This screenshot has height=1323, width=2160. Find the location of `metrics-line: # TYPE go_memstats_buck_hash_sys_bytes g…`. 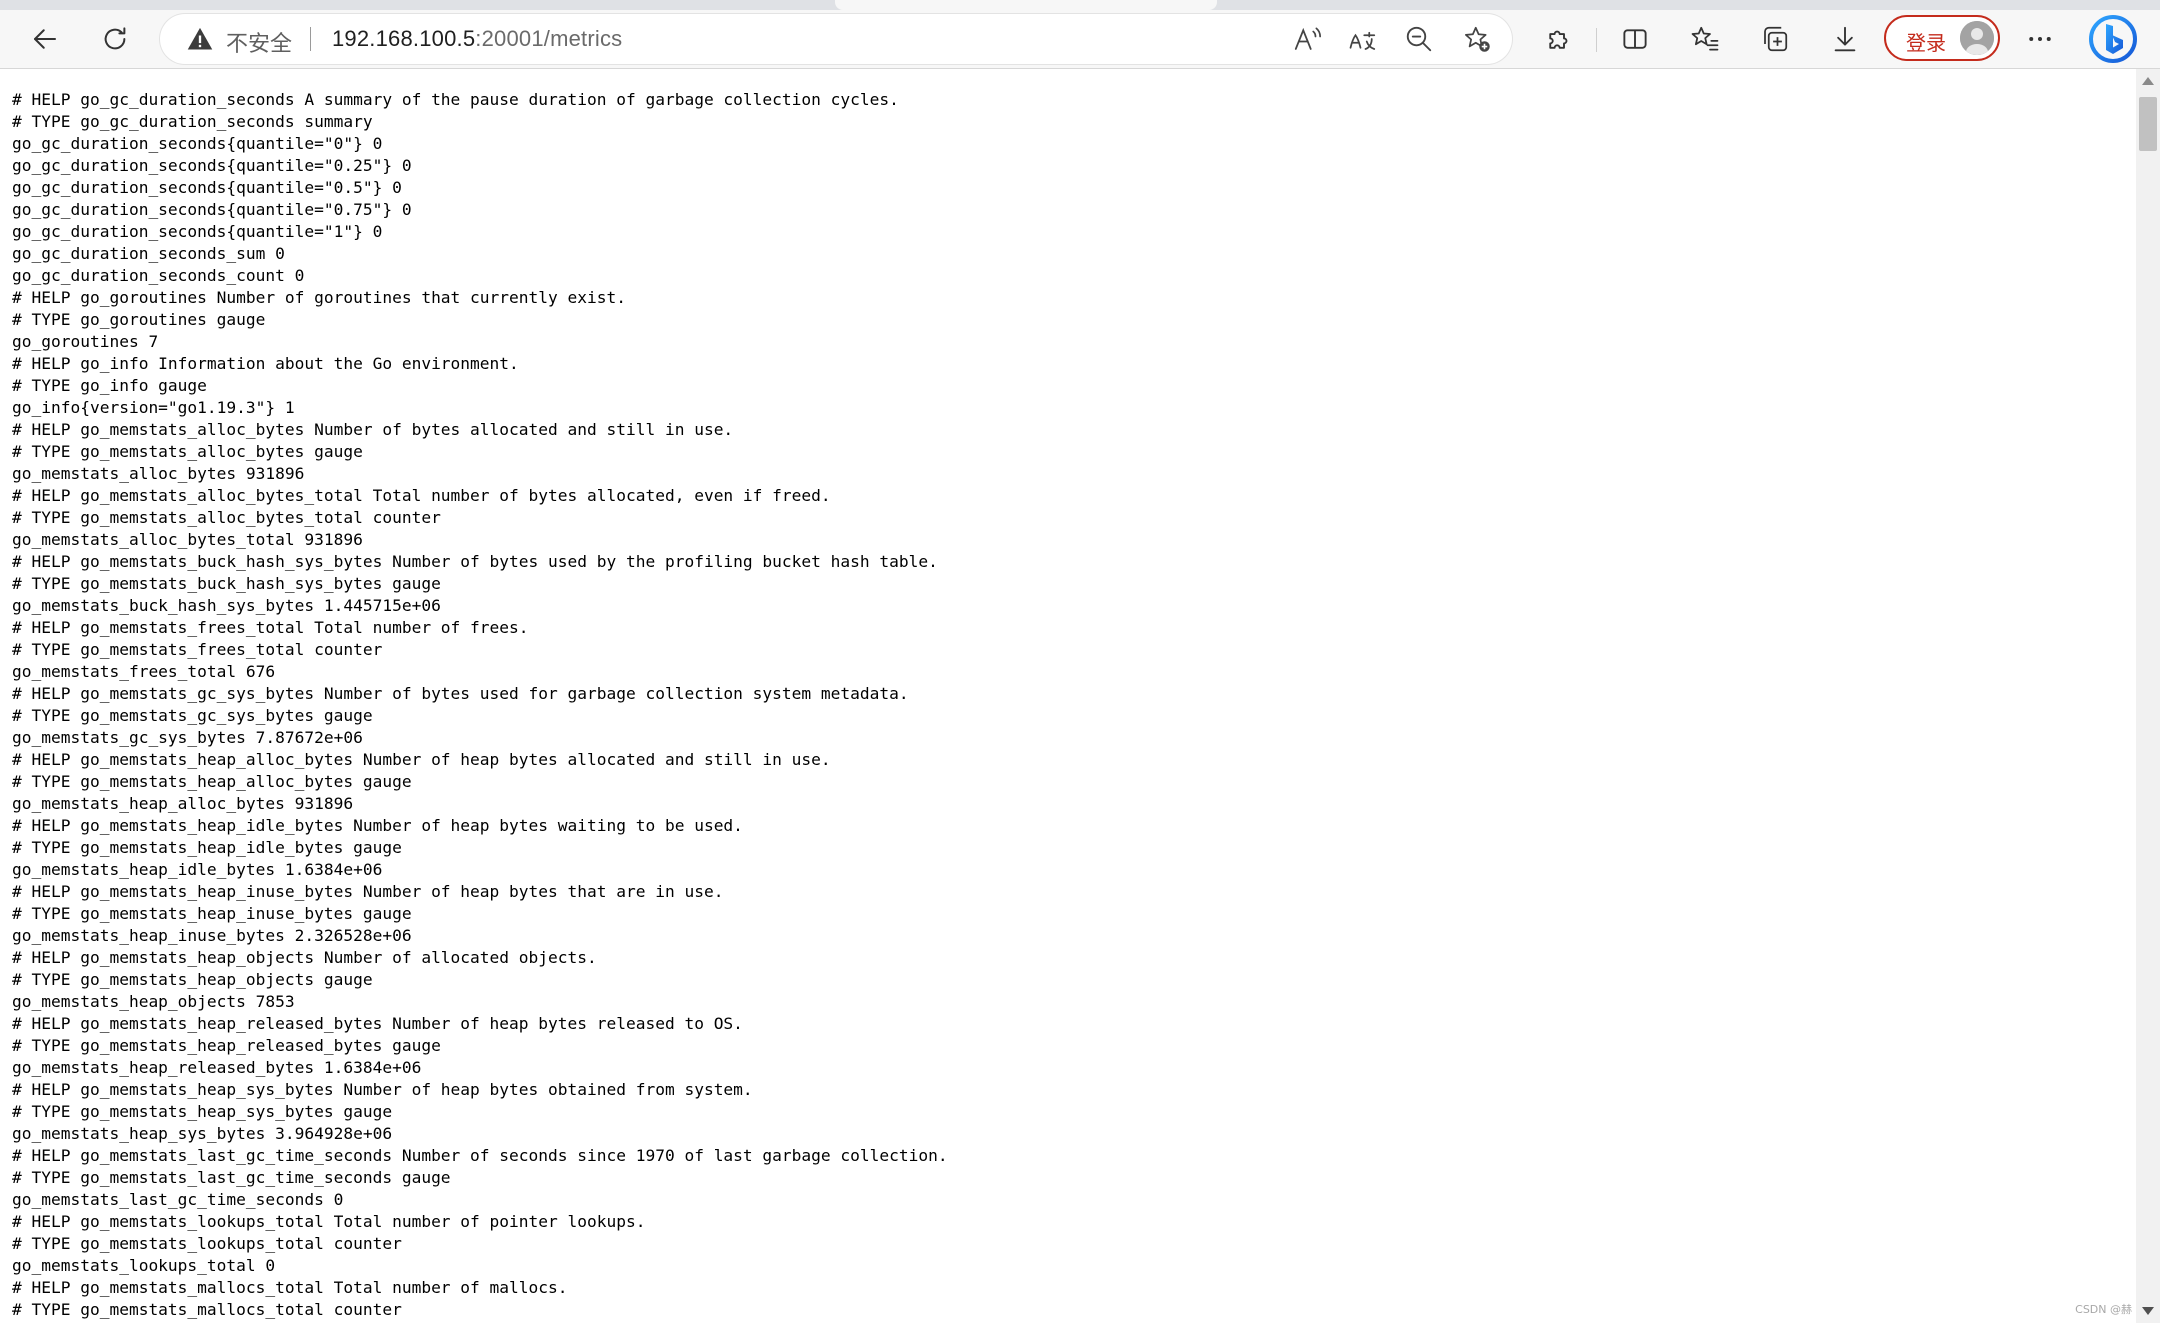

metrics-line: # TYPE go_memstats_buck_hash_sys_bytes g… is located at coordinates (226, 583).